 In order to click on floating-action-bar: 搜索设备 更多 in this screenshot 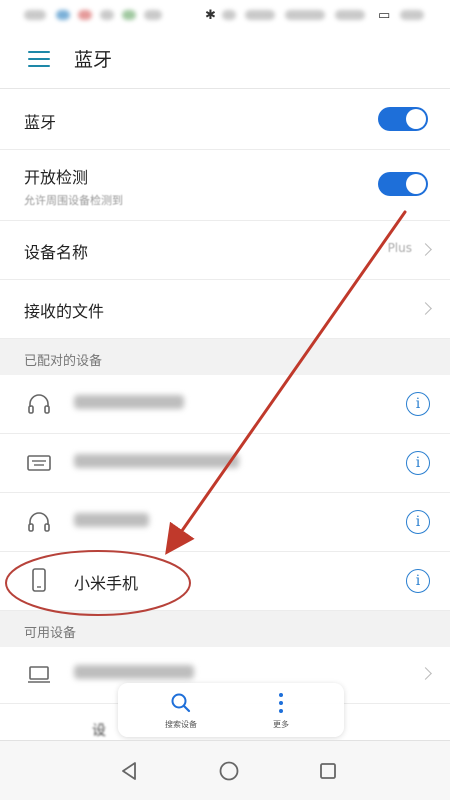, I will do `click(231, 710)`.